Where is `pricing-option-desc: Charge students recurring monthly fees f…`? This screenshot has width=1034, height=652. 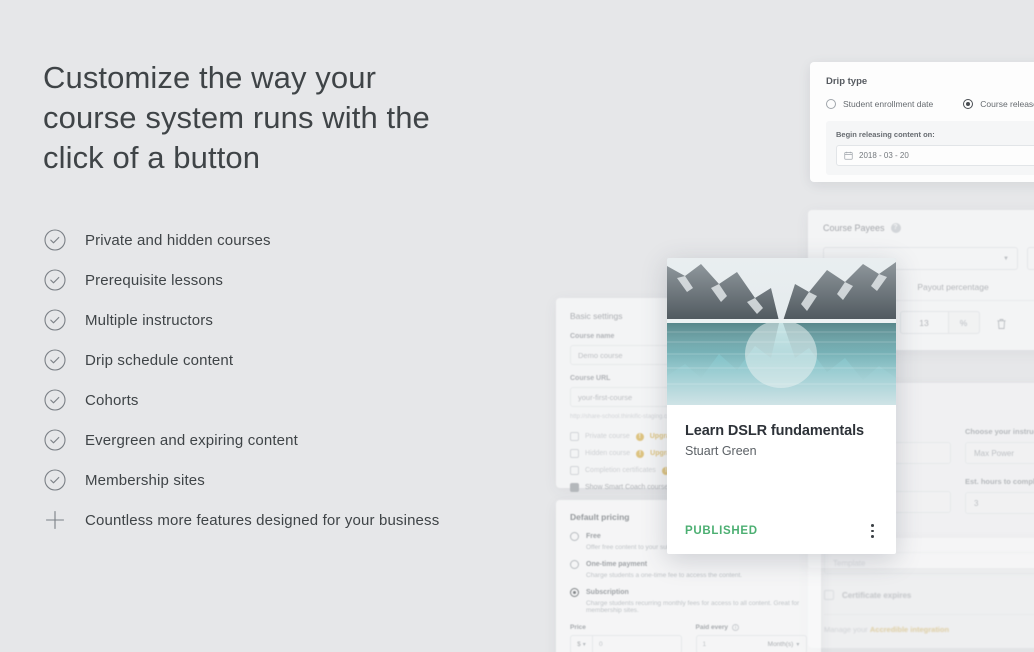 pricing-option-desc: Charge students recurring monthly fees f… is located at coordinates (693, 607).